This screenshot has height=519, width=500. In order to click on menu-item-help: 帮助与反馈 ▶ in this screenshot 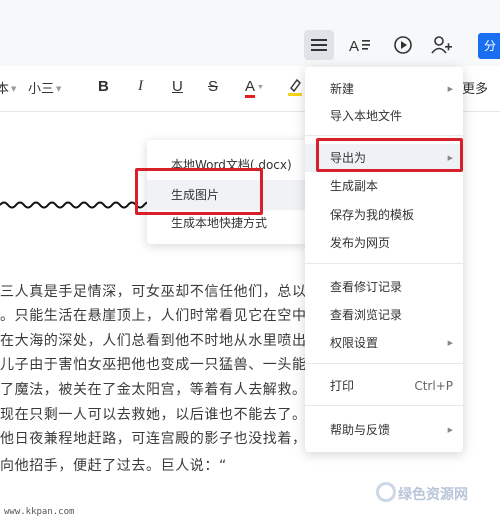, I will do `click(384, 430)`.